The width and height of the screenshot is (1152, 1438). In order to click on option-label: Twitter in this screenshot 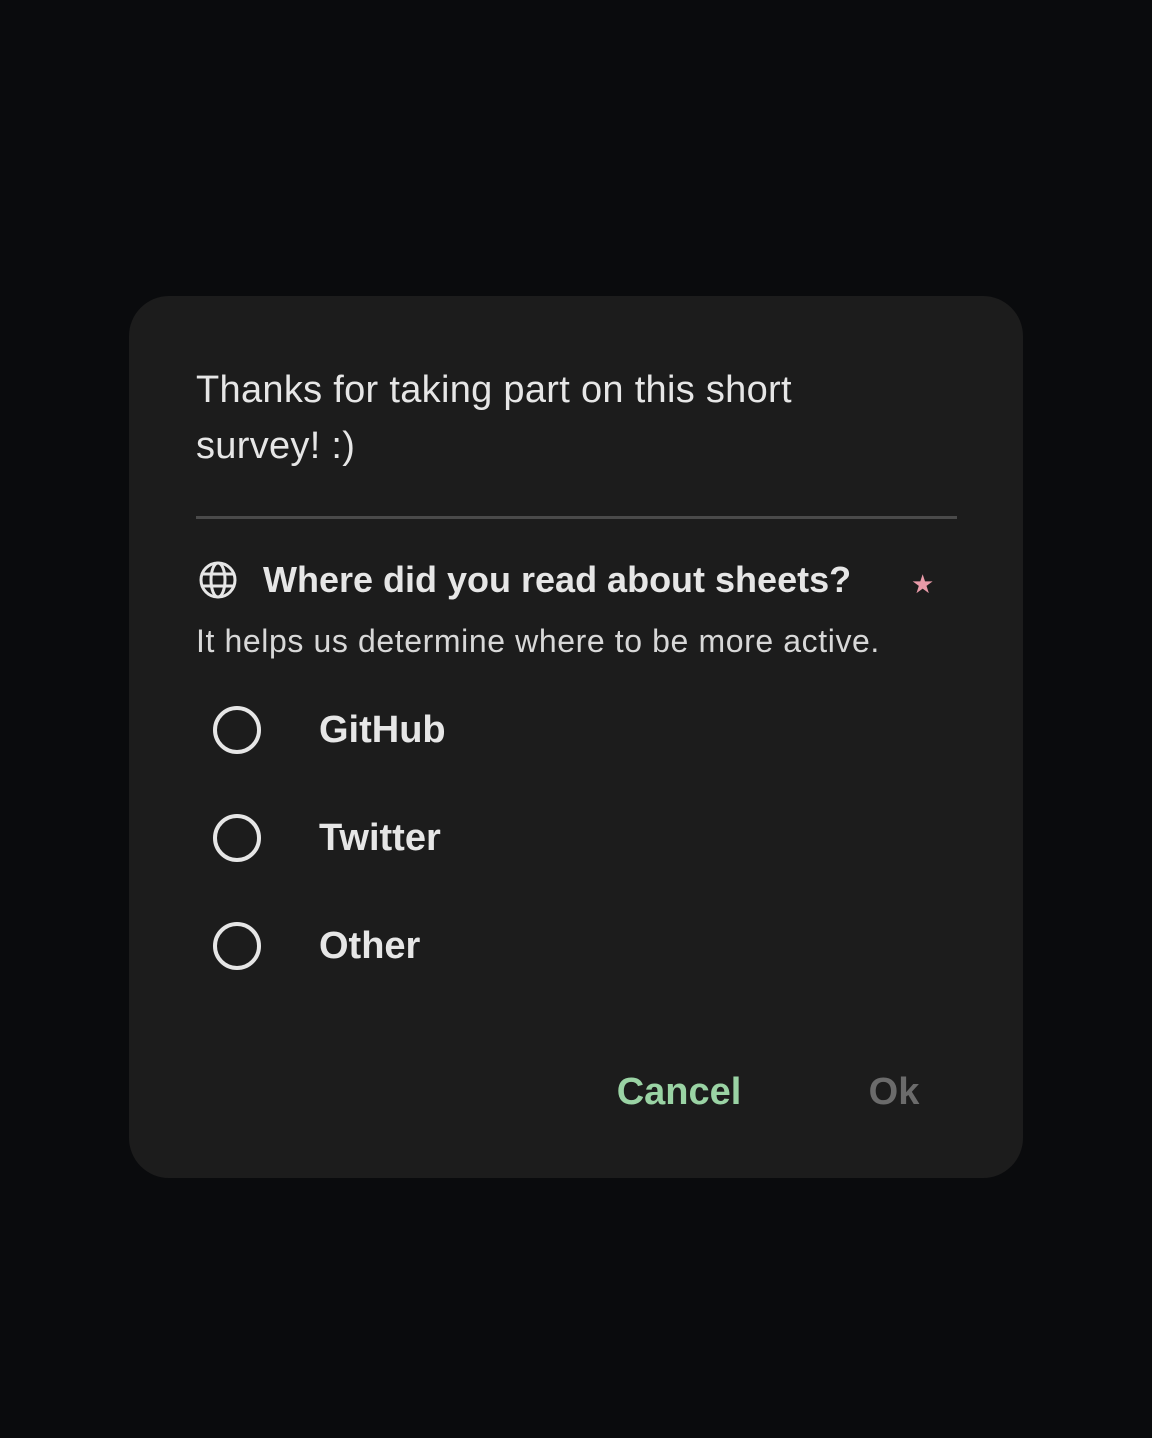, I will do `click(380, 838)`.